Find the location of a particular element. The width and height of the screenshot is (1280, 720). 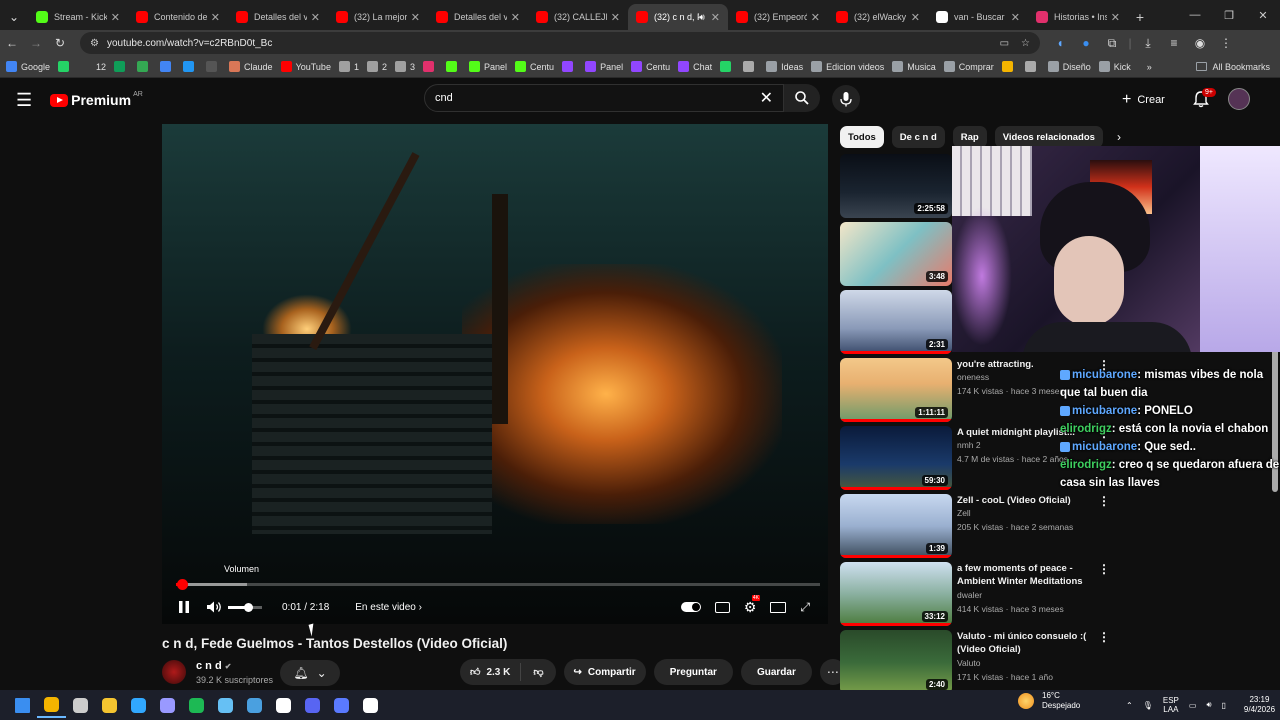

menu-icon: ☰ is located at coordinates (24, 100).